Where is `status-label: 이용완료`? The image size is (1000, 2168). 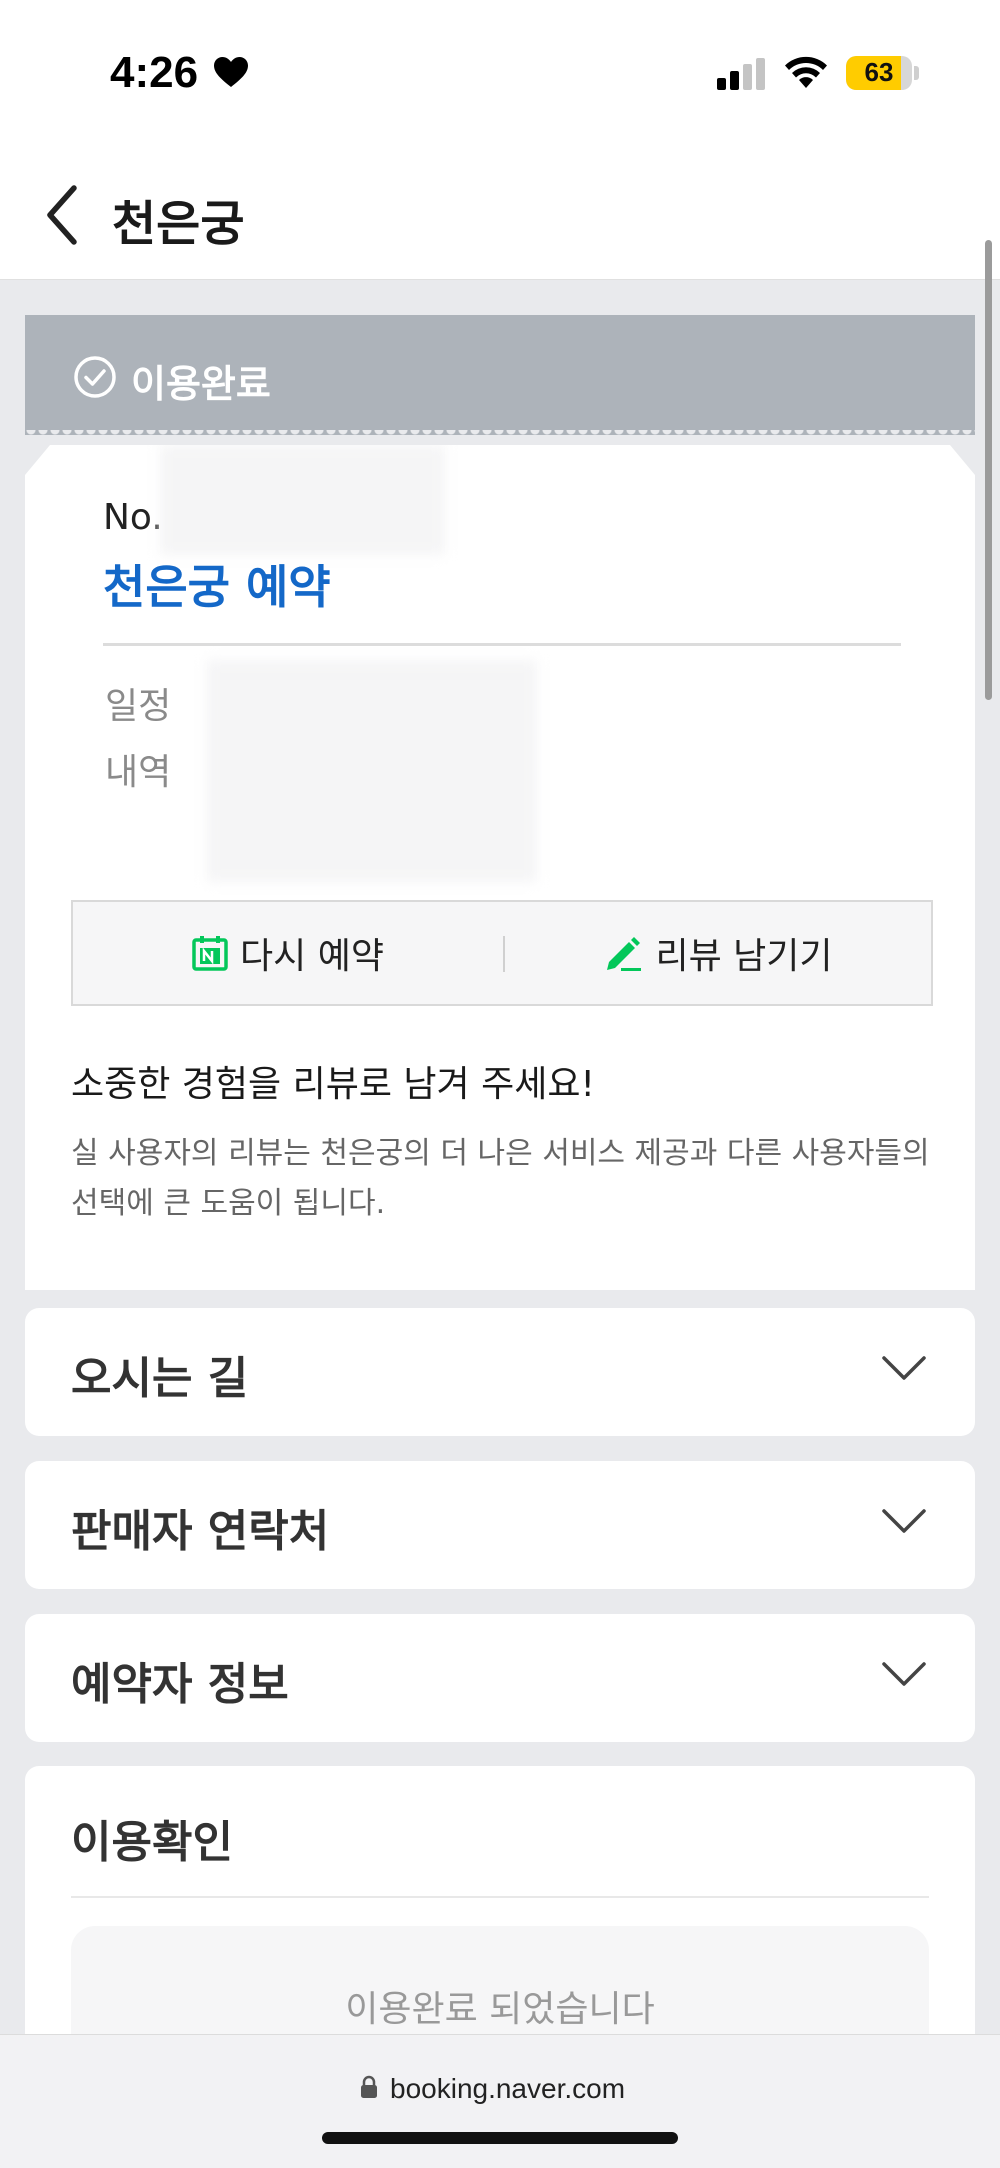
status-label: 이용완료 is located at coordinates (201, 384).